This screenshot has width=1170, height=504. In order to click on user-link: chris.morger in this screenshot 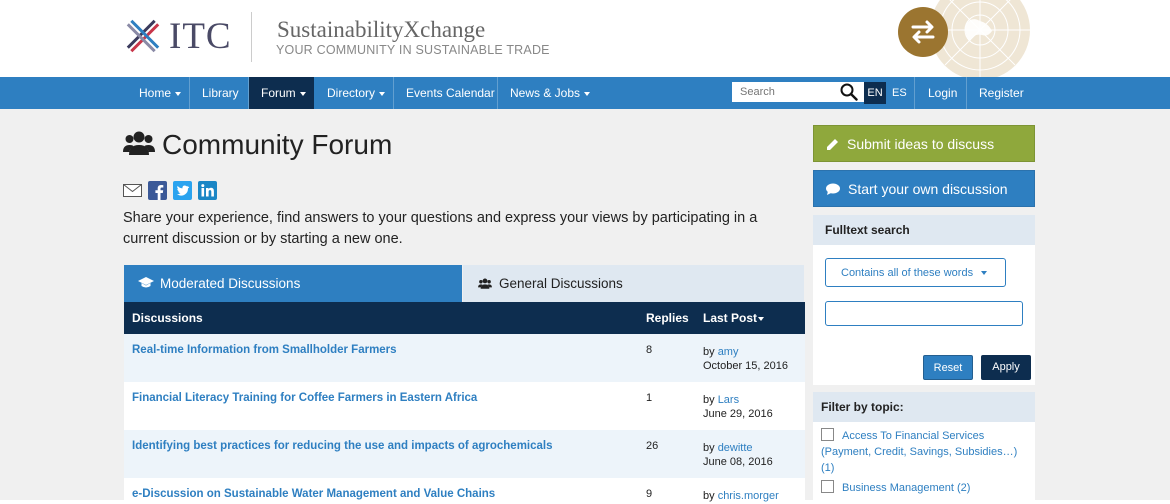, I will do `click(748, 496)`.